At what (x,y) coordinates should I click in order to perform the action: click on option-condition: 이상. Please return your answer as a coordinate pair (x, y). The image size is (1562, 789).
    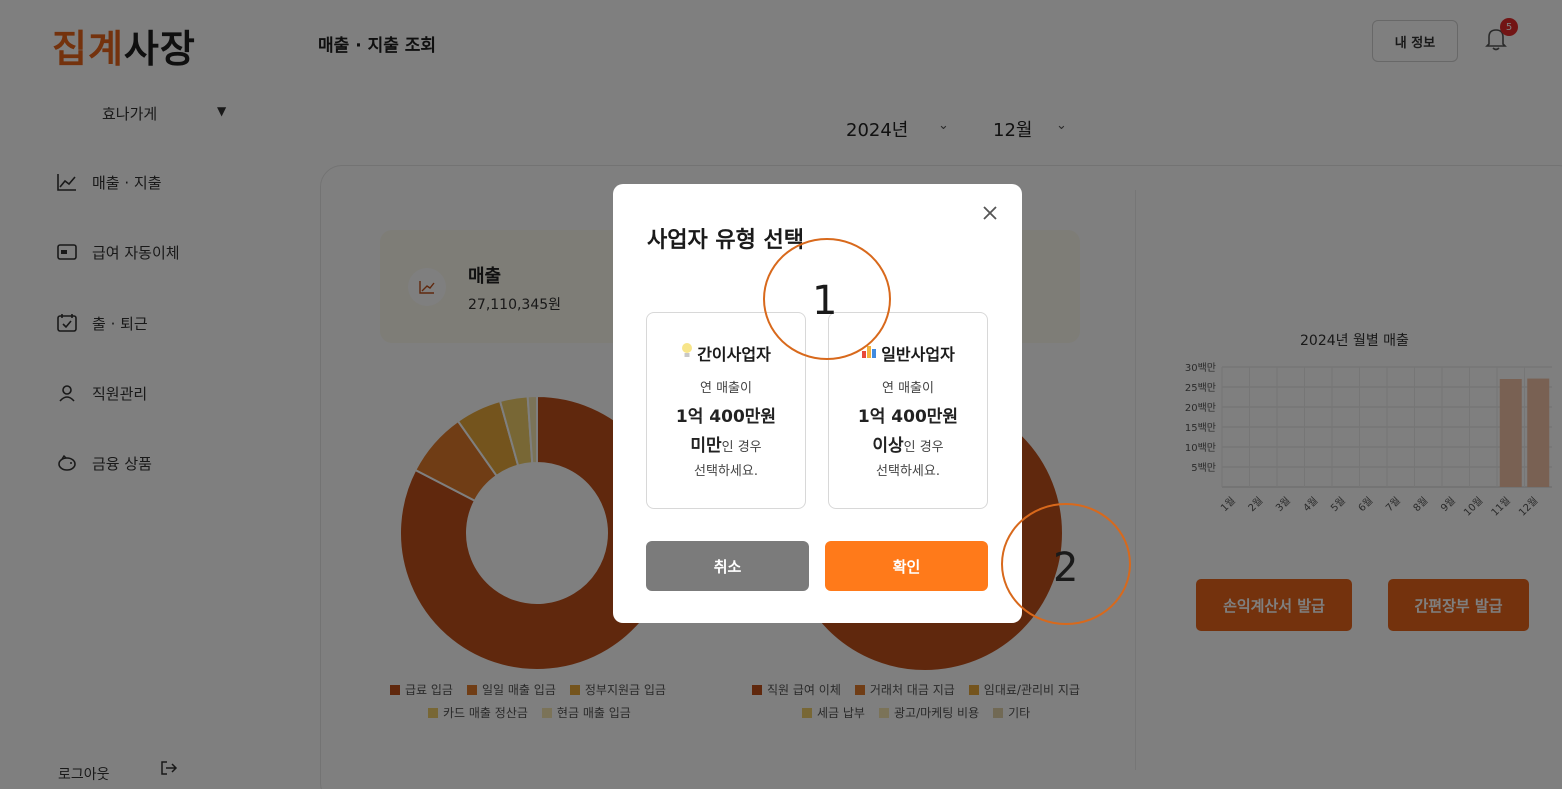
    Looking at the image, I should click on (888, 446).